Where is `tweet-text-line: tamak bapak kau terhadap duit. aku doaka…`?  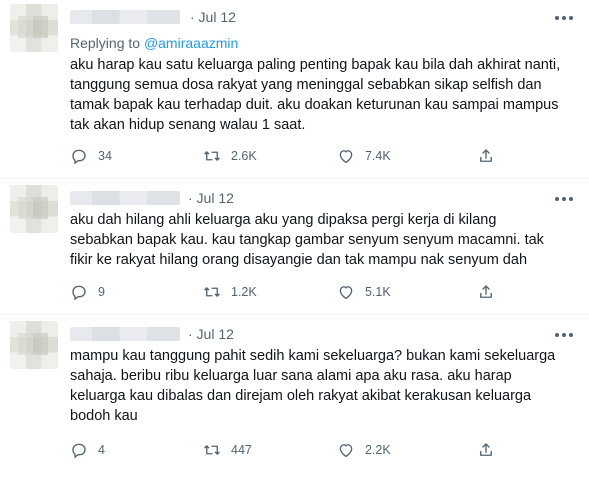 tweet-text-line: tamak bapak kau terhadap duit. aku doaka… is located at coordinates (314, 105).